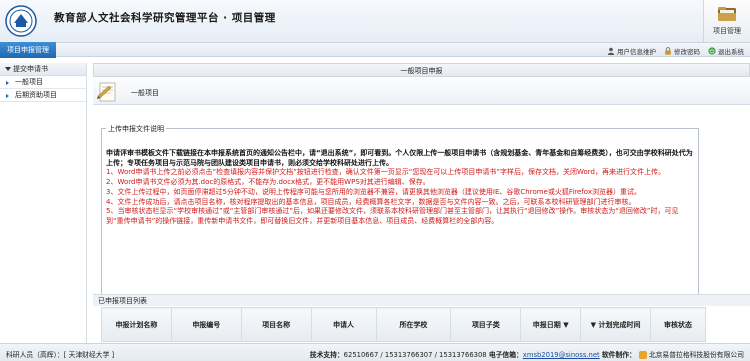 The image size is (750, 361). Describe the element at coordinates (8, 69) in the screenshot. I see `collapse-arrow-icon` at that location.